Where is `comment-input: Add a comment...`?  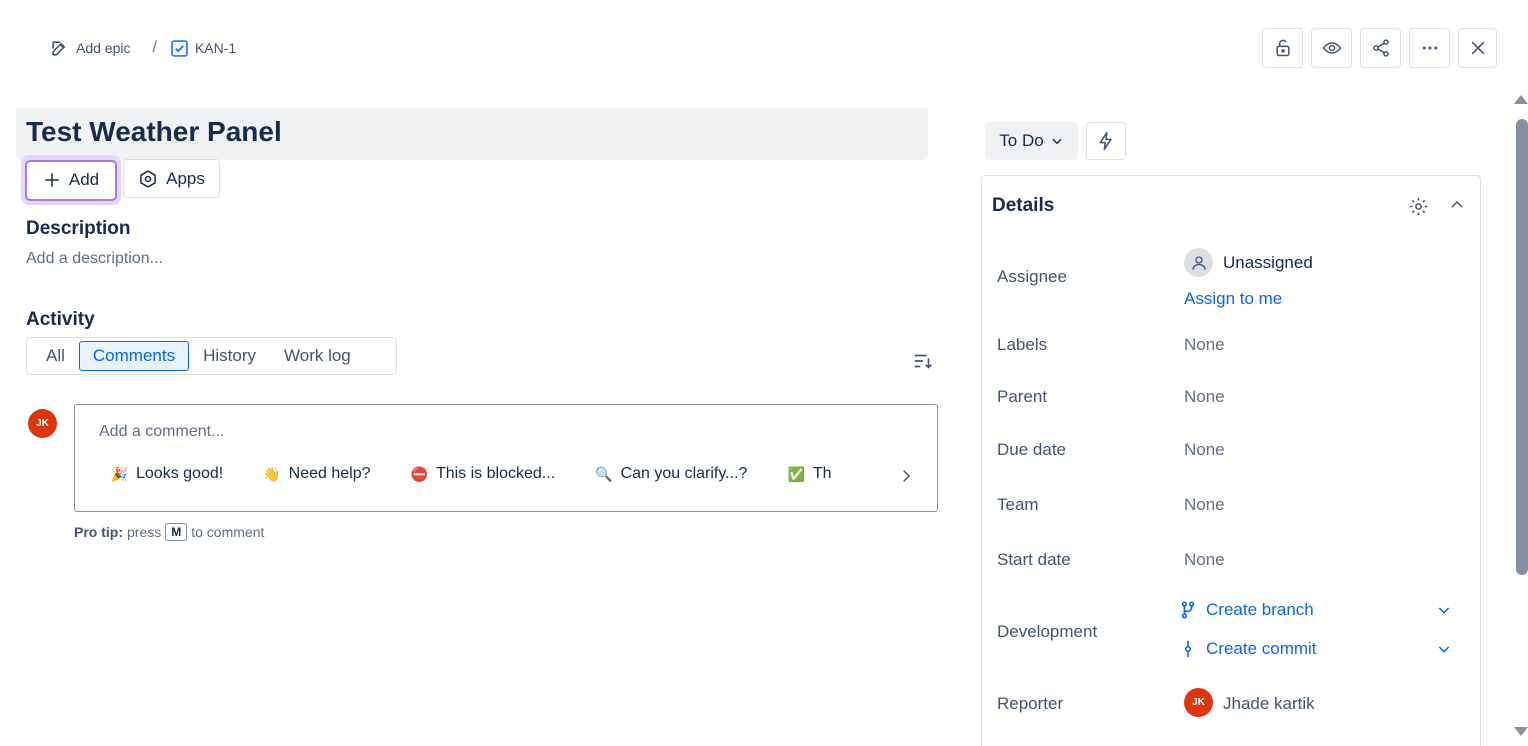
comment-input: Add a comment... is located at coordinates (161, 432).